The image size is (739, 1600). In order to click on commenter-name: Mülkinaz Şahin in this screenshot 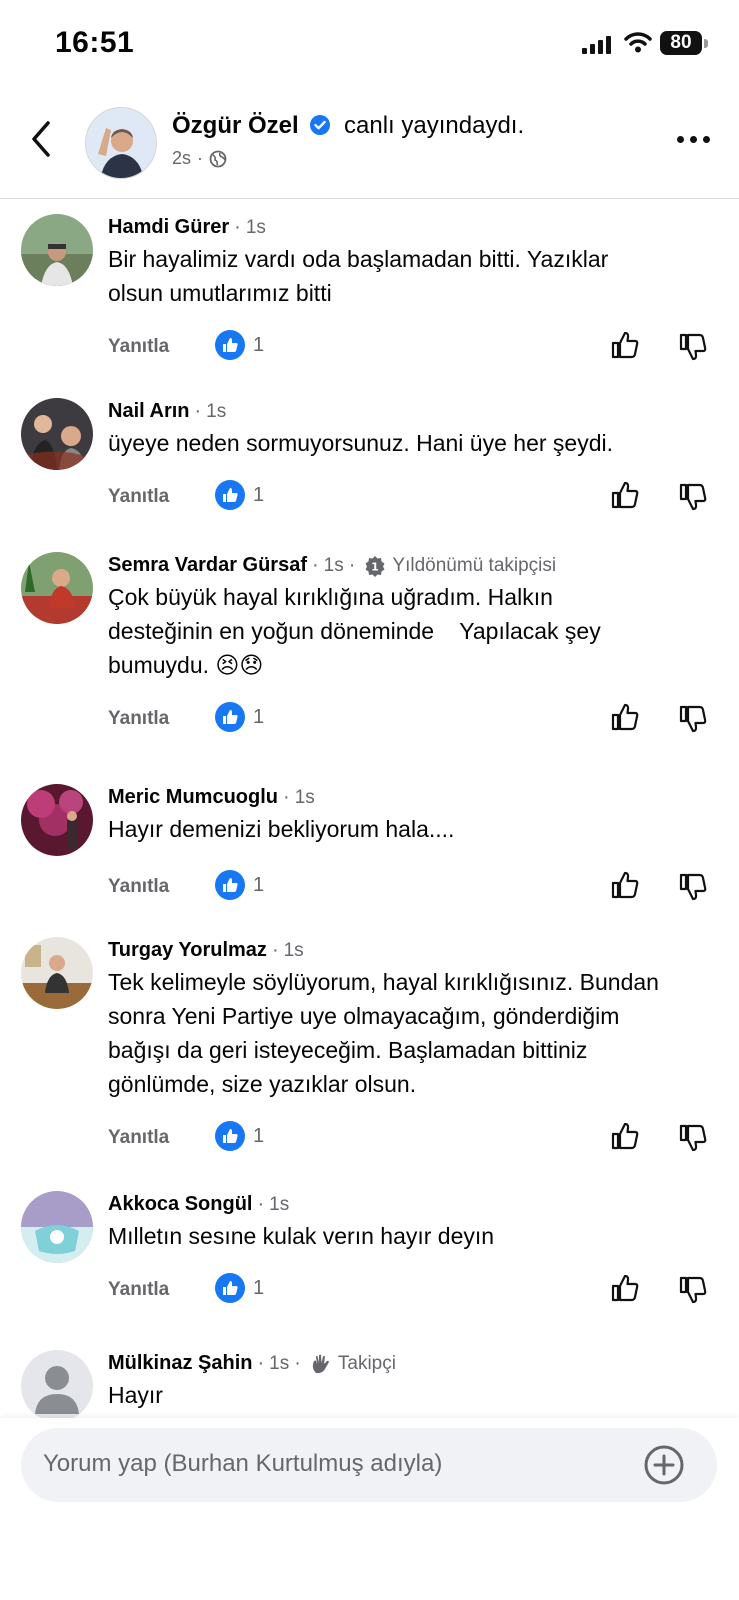, I will do `click(180, 1363)`.